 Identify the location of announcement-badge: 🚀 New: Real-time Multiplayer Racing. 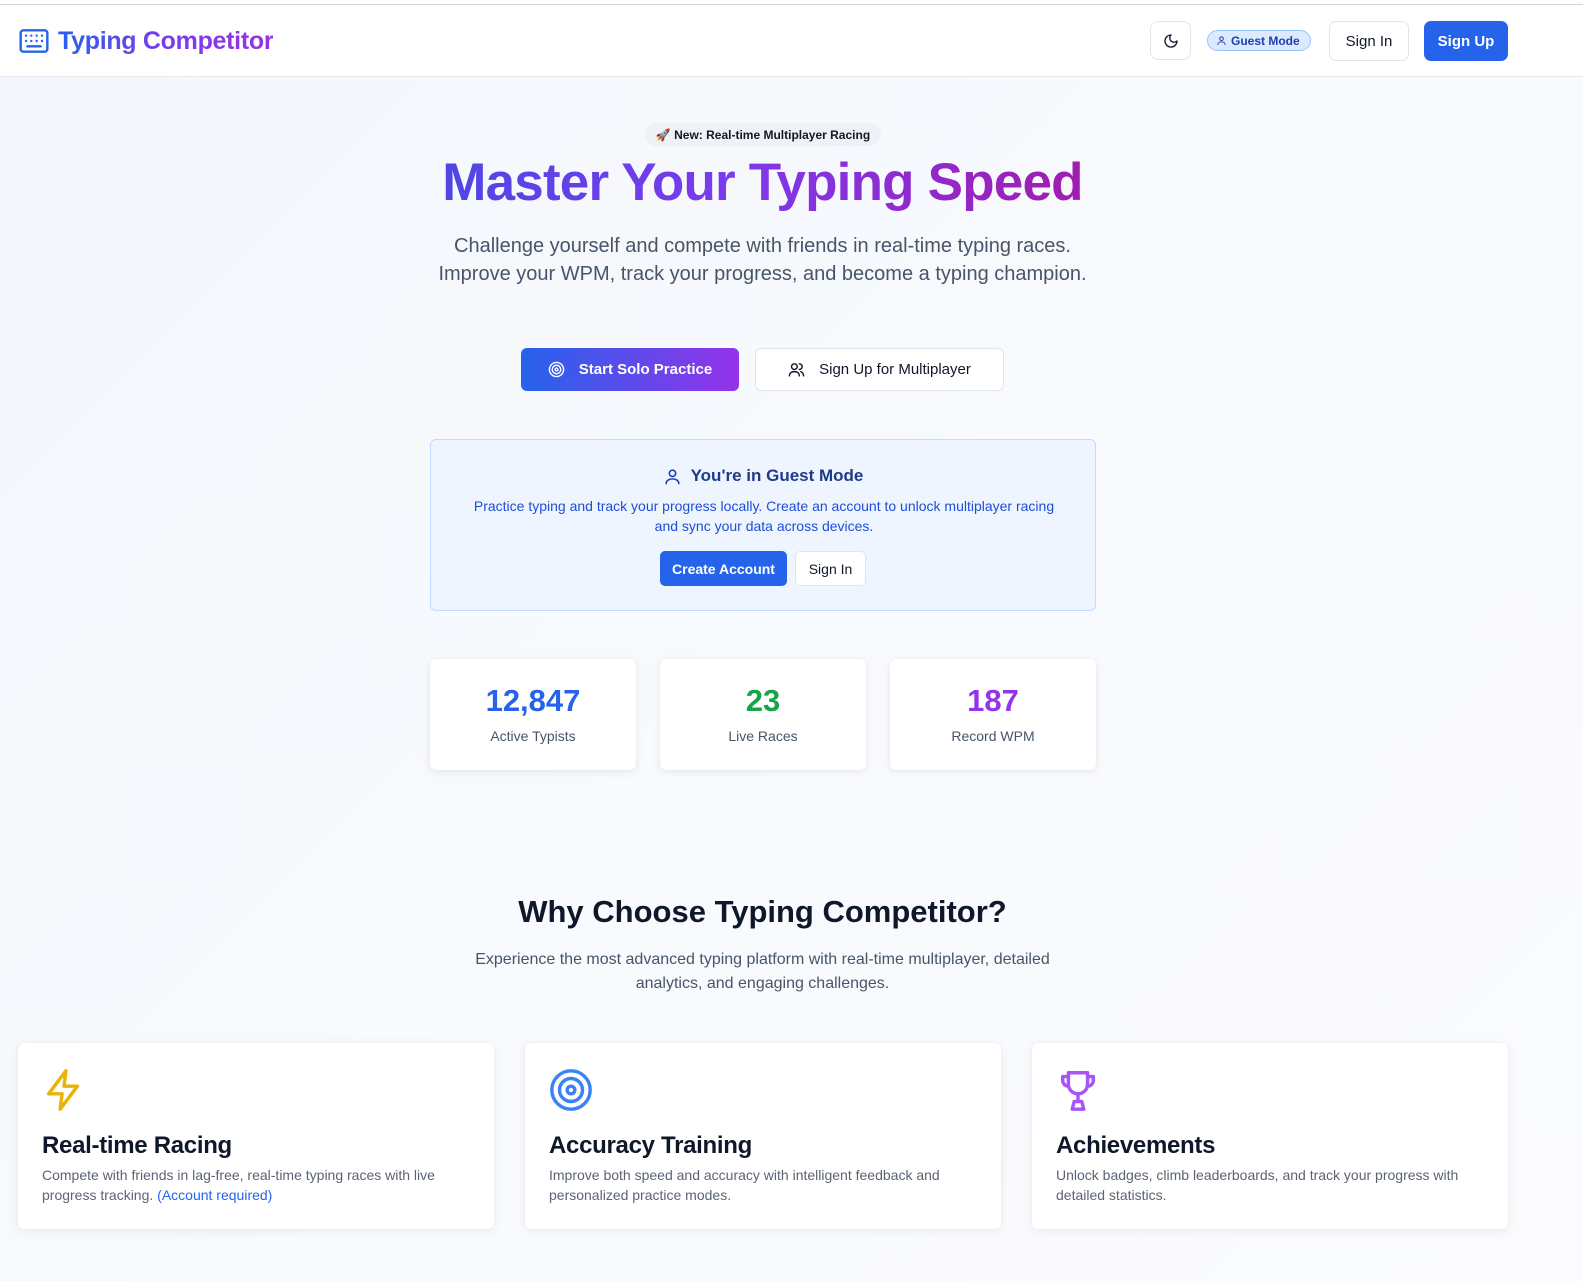
(763, 134).